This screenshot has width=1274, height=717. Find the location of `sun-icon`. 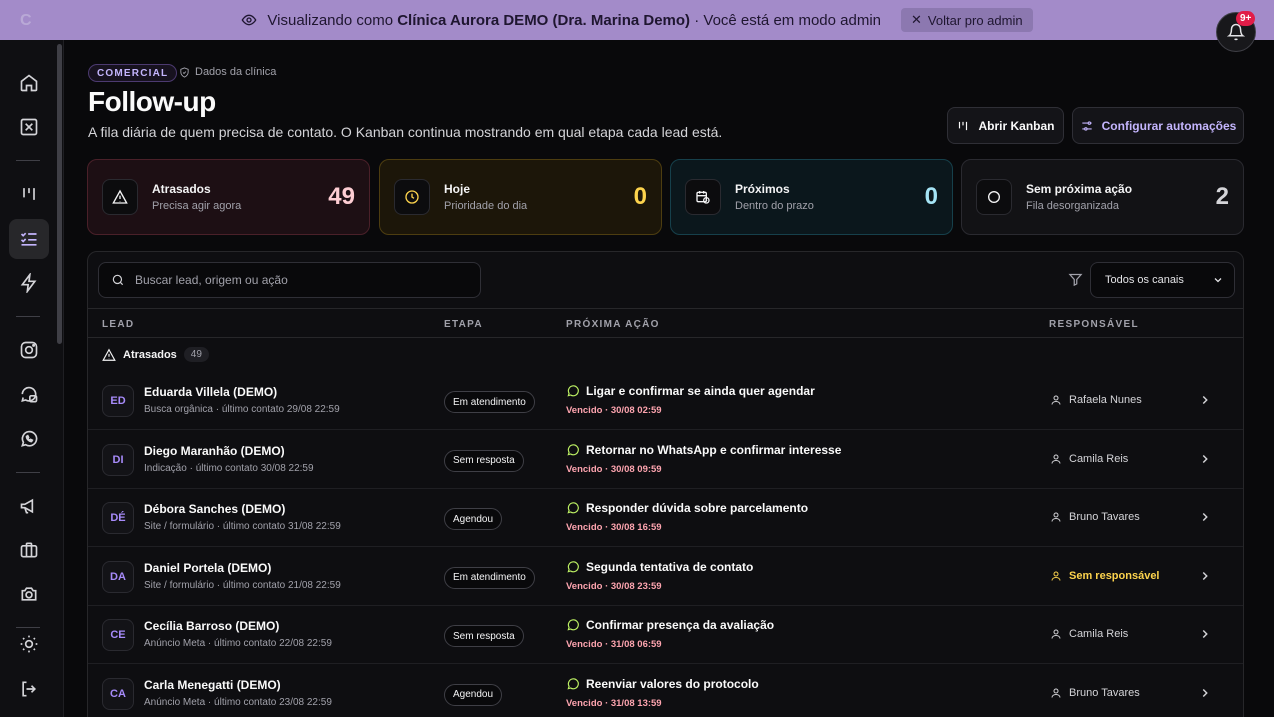

sun-icon is located at coordinates (29, 644).